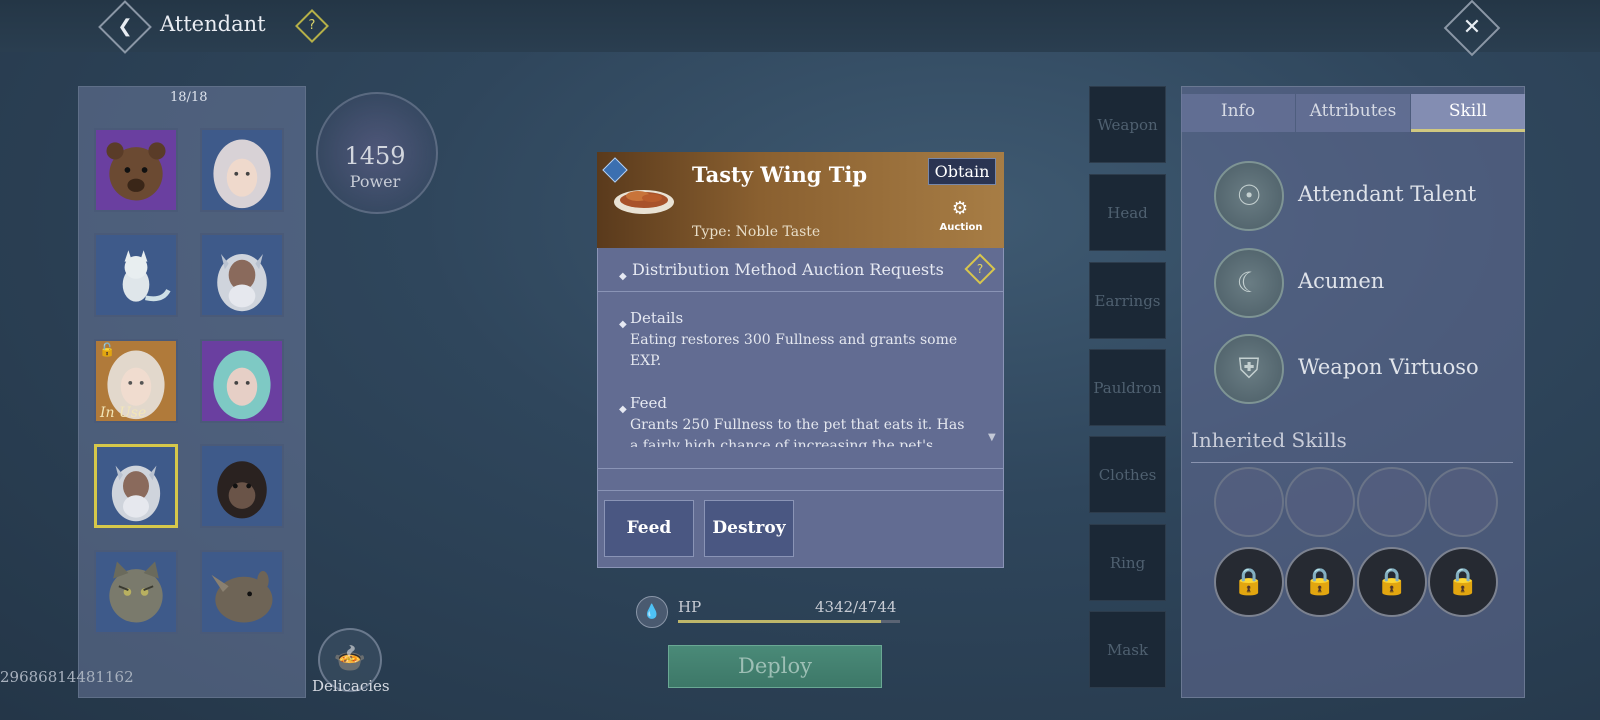 Image resolution: width=1600 pixels, height=720 pixels. Describe the element at coordinates (67, 677) in the screenshot. I see `player-uid: 2968681448116‌2` at that location.